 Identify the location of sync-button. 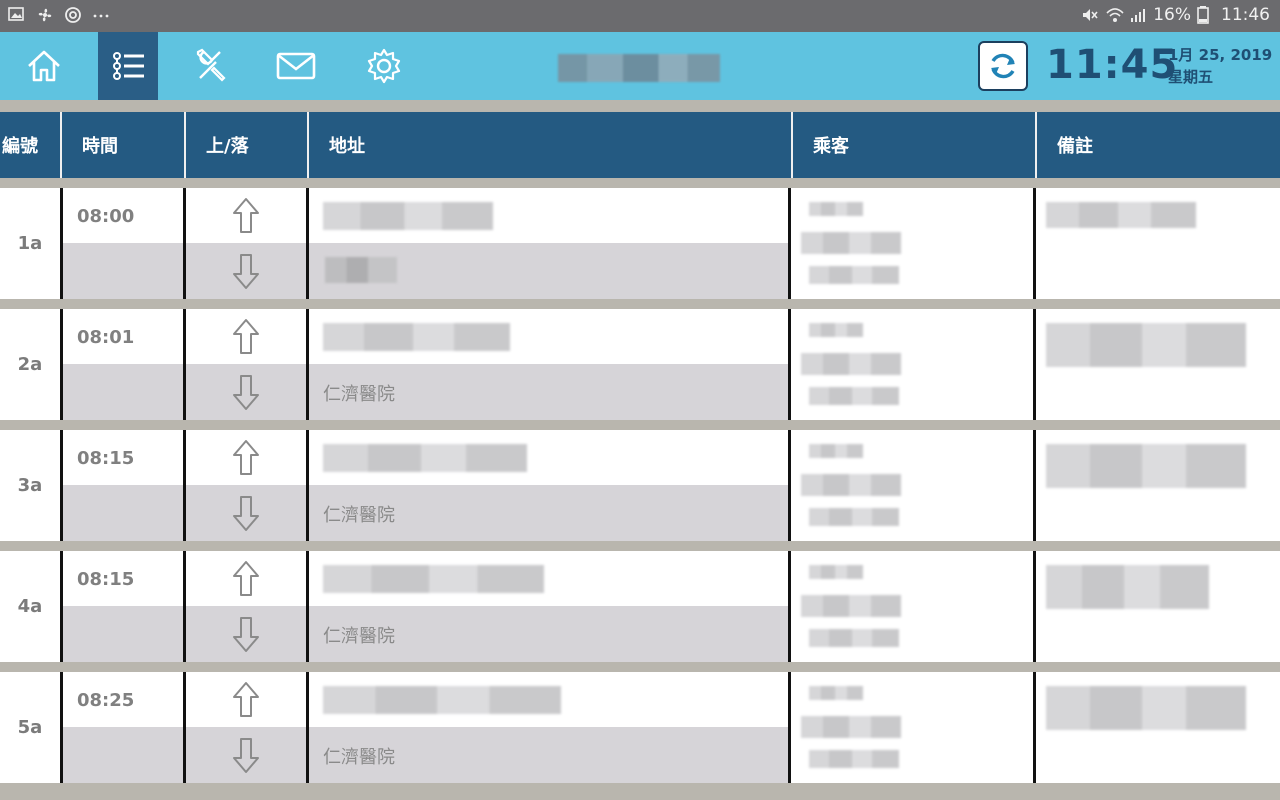
(1003, 66).